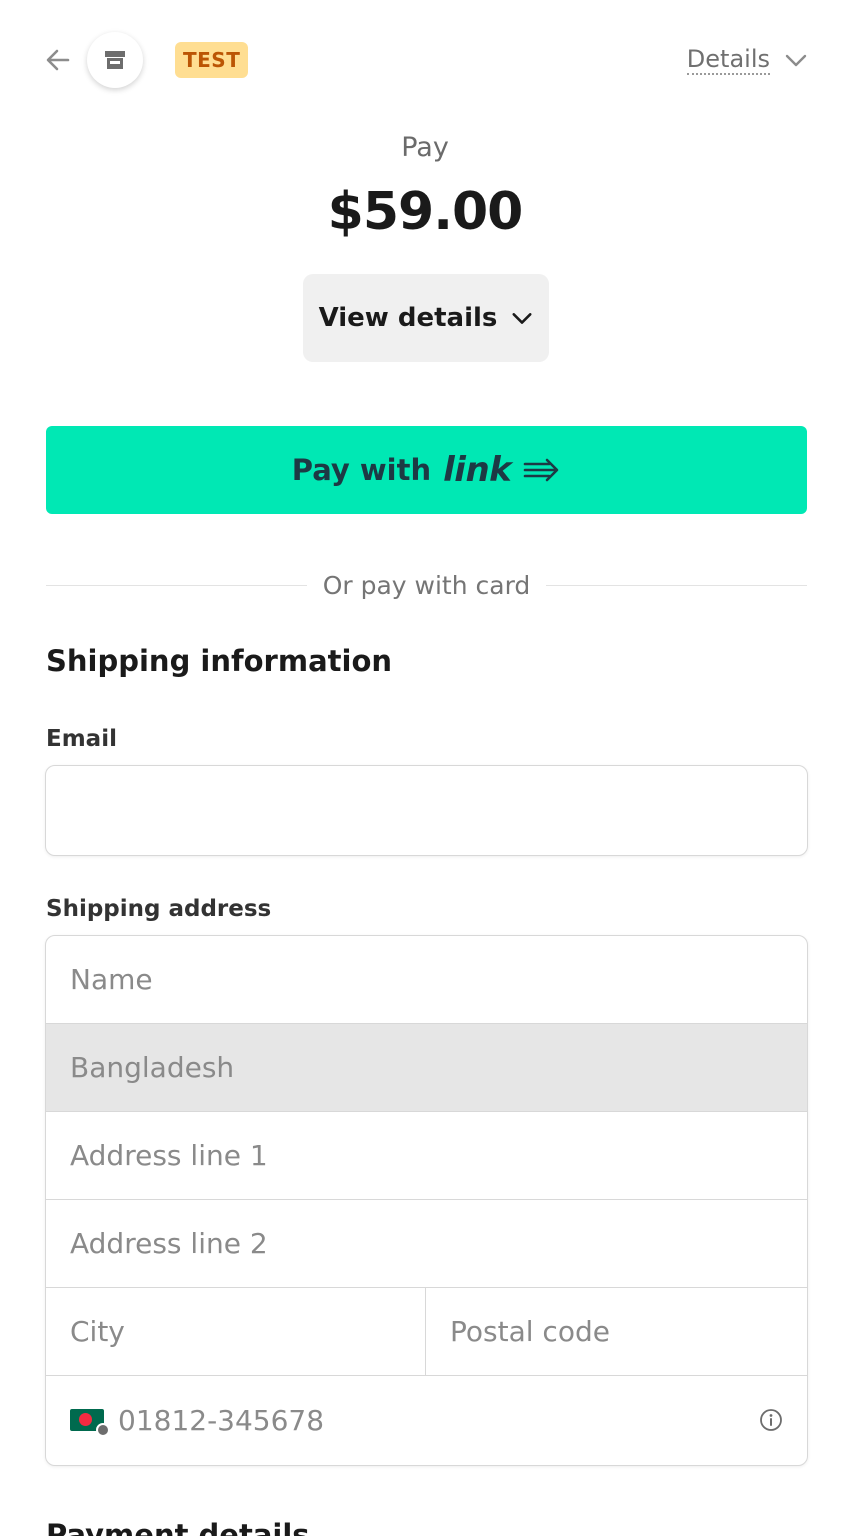  What do you see at coordinates (81, 739) in the screenshot?
I see `email-label: Email` at bounding box center [81, 739].